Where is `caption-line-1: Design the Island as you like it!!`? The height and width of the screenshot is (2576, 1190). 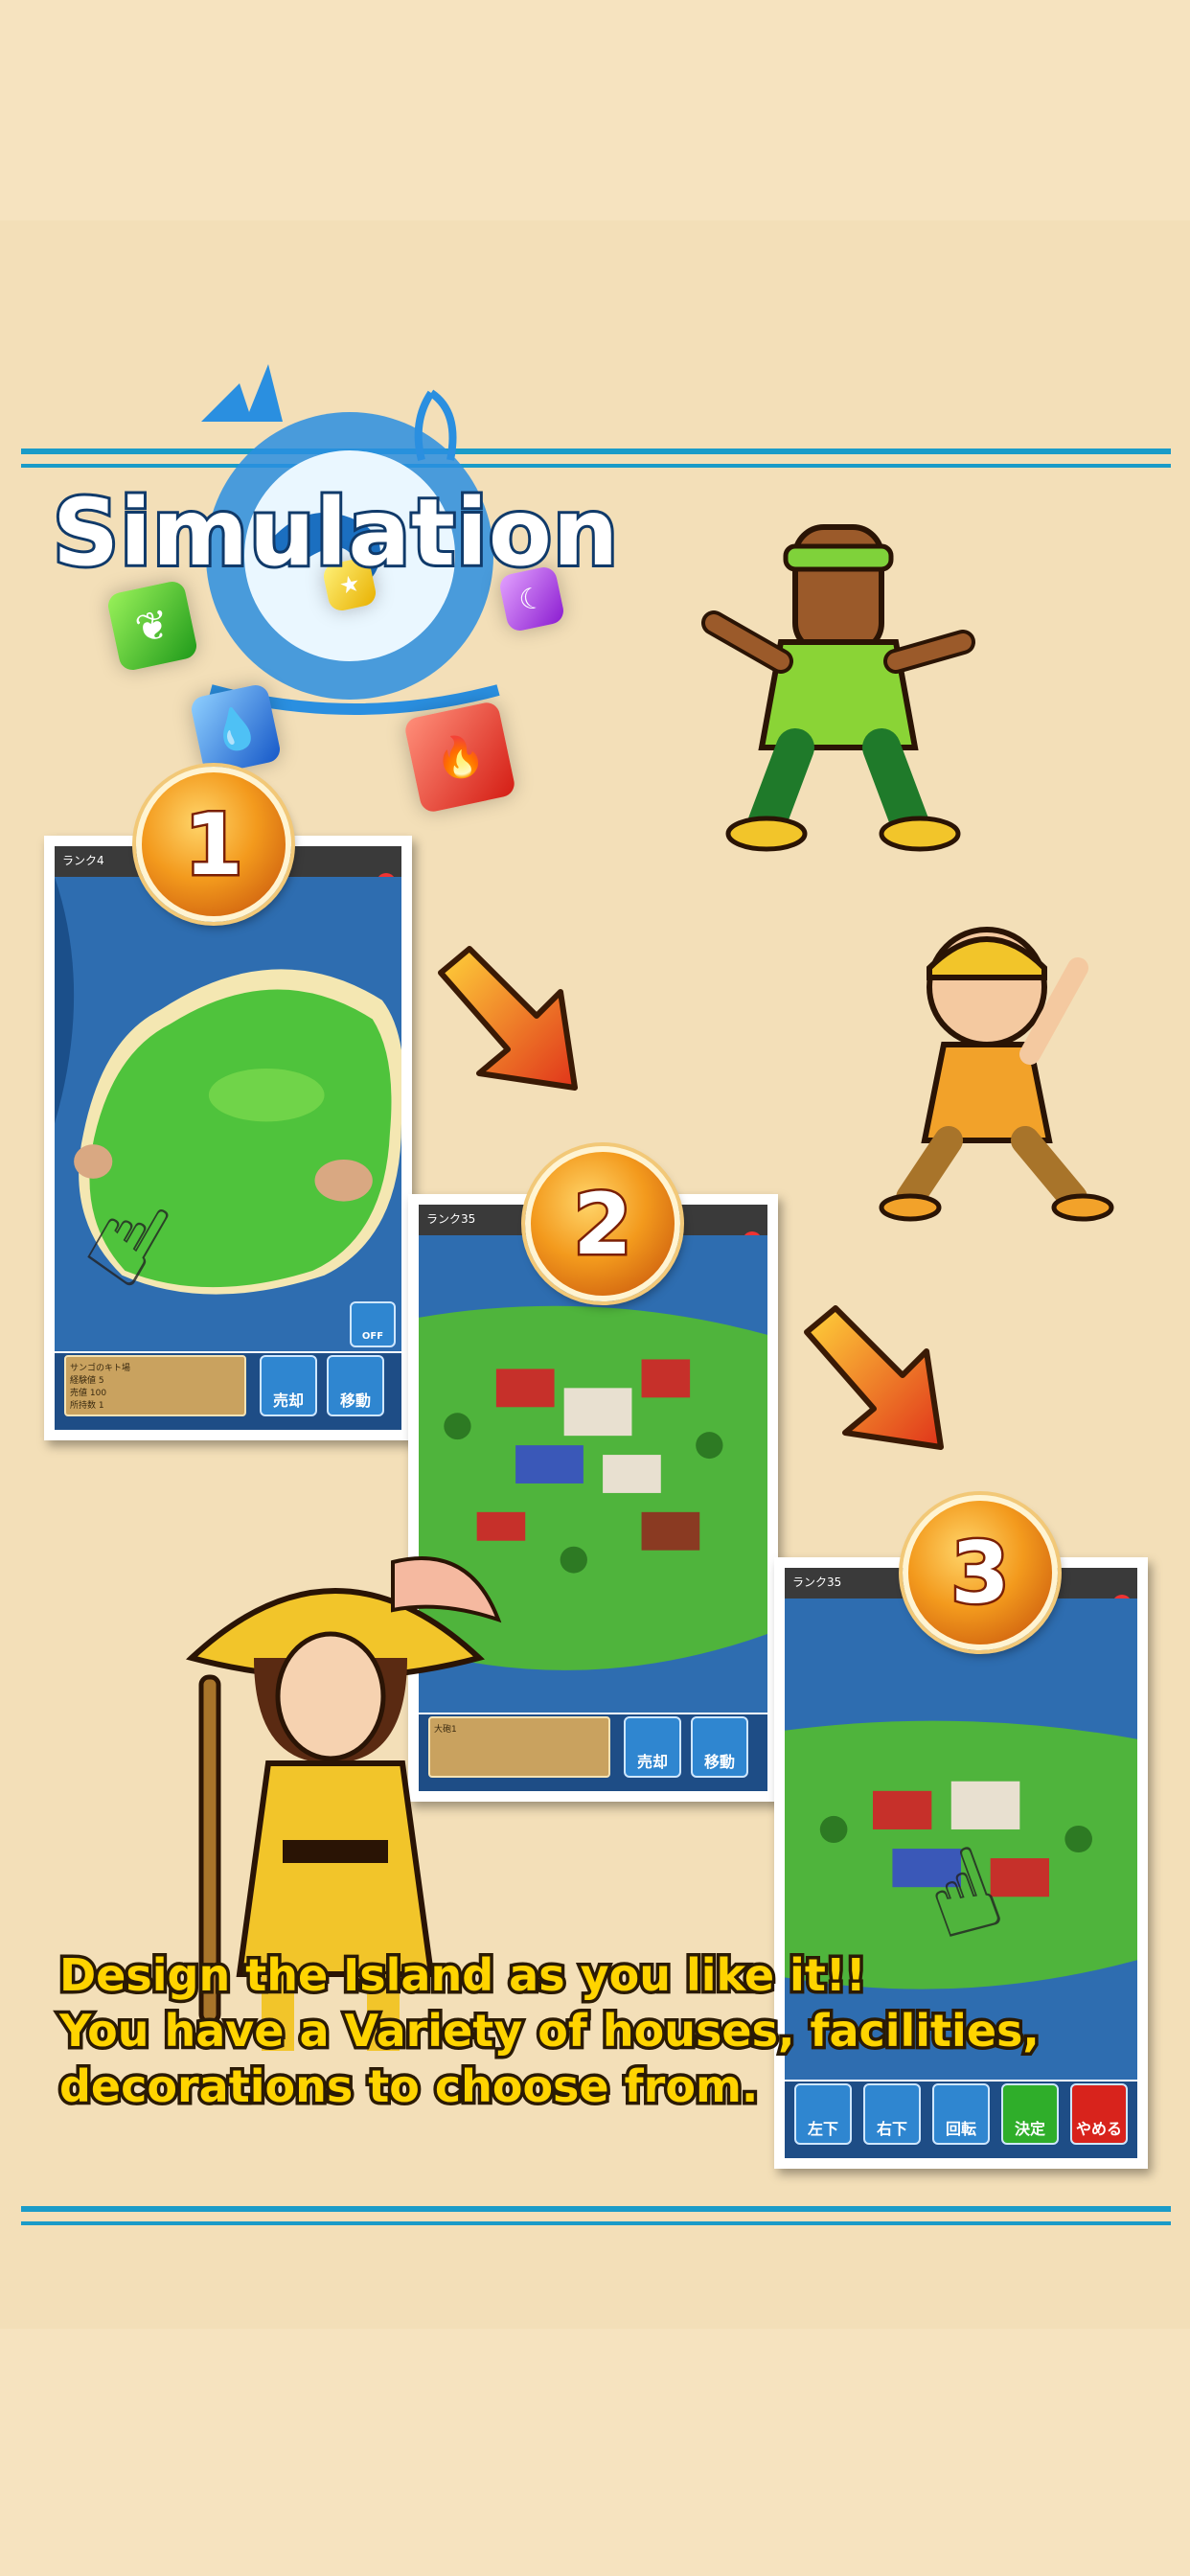
caption-line-1: Design the Island as you like it!! is located at coordinates (464, 1975).